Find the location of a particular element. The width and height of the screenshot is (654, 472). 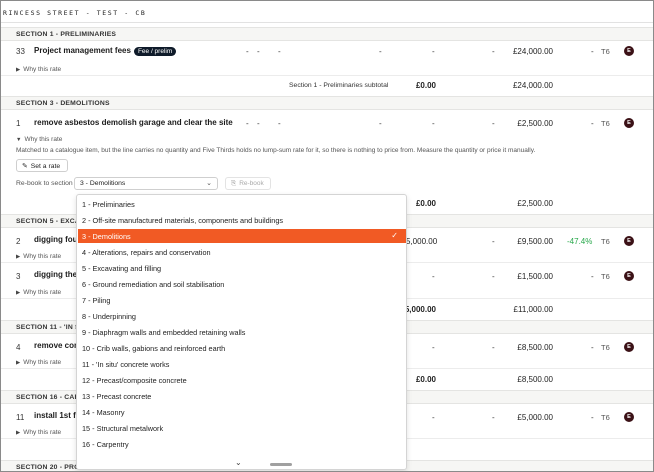

section-option: 7 - Piling is located at coordinates (242, 300).